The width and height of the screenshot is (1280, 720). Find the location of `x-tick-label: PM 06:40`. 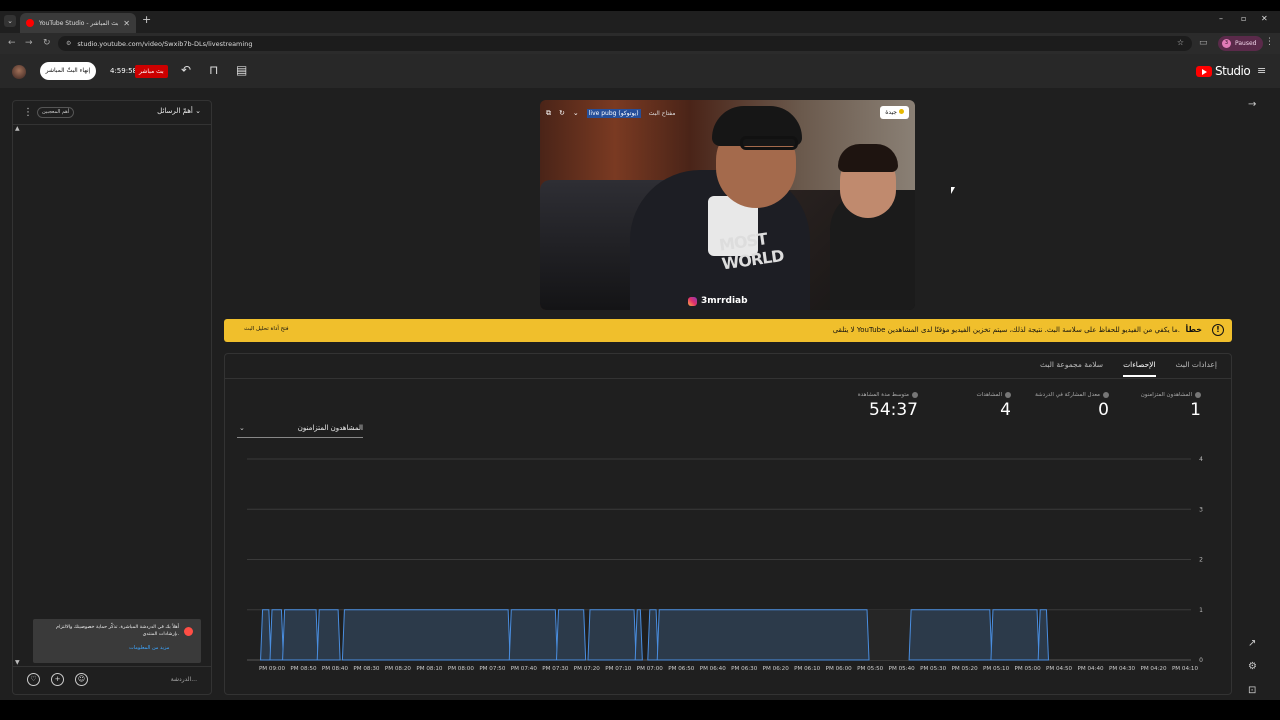

x-tick-label: PM 06:40 is located at coordinates (713, 669).